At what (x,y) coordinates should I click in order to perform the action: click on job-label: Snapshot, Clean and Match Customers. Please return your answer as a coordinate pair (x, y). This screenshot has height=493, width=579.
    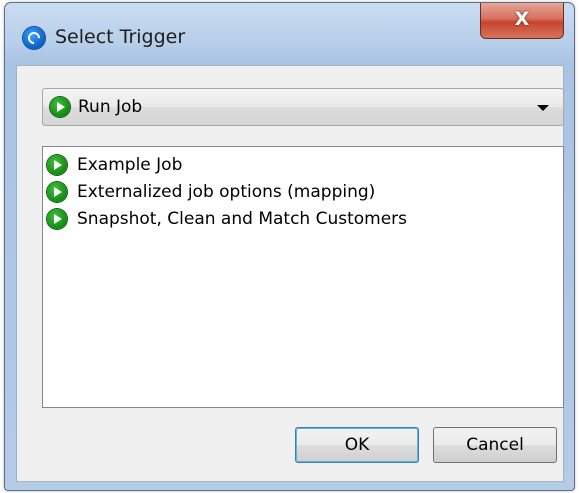
    Looking at the image, I should click on (242, 219).